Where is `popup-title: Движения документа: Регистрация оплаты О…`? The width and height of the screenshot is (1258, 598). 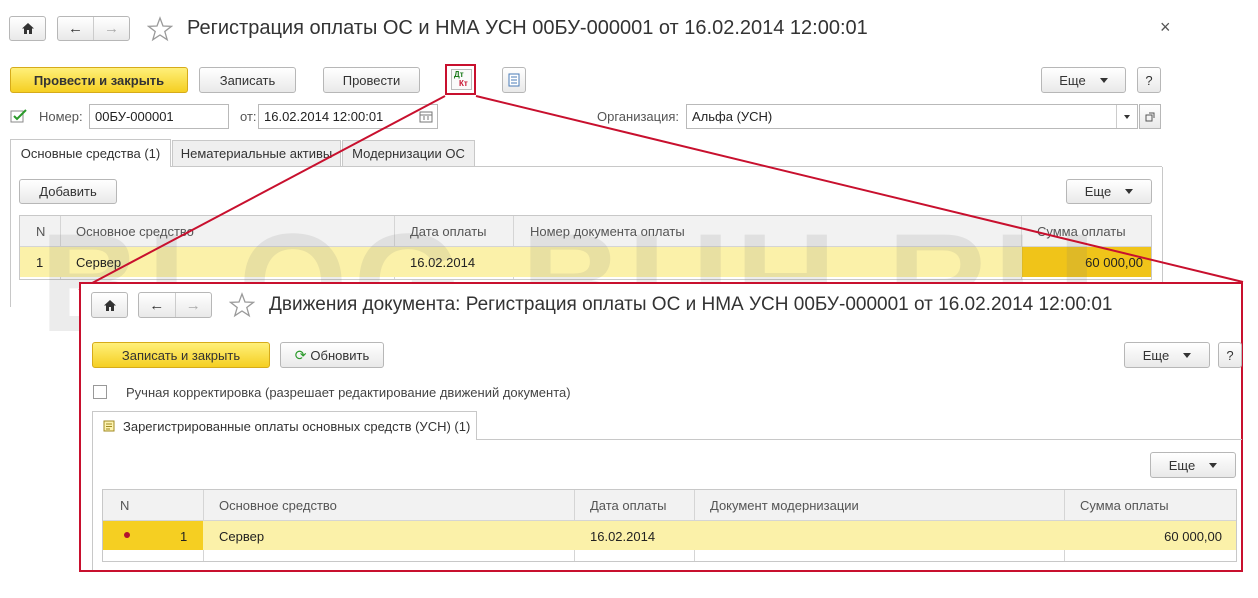
popup-title: Движения документа: Регистрация оплаты О… is located at coordinates (691, 304).